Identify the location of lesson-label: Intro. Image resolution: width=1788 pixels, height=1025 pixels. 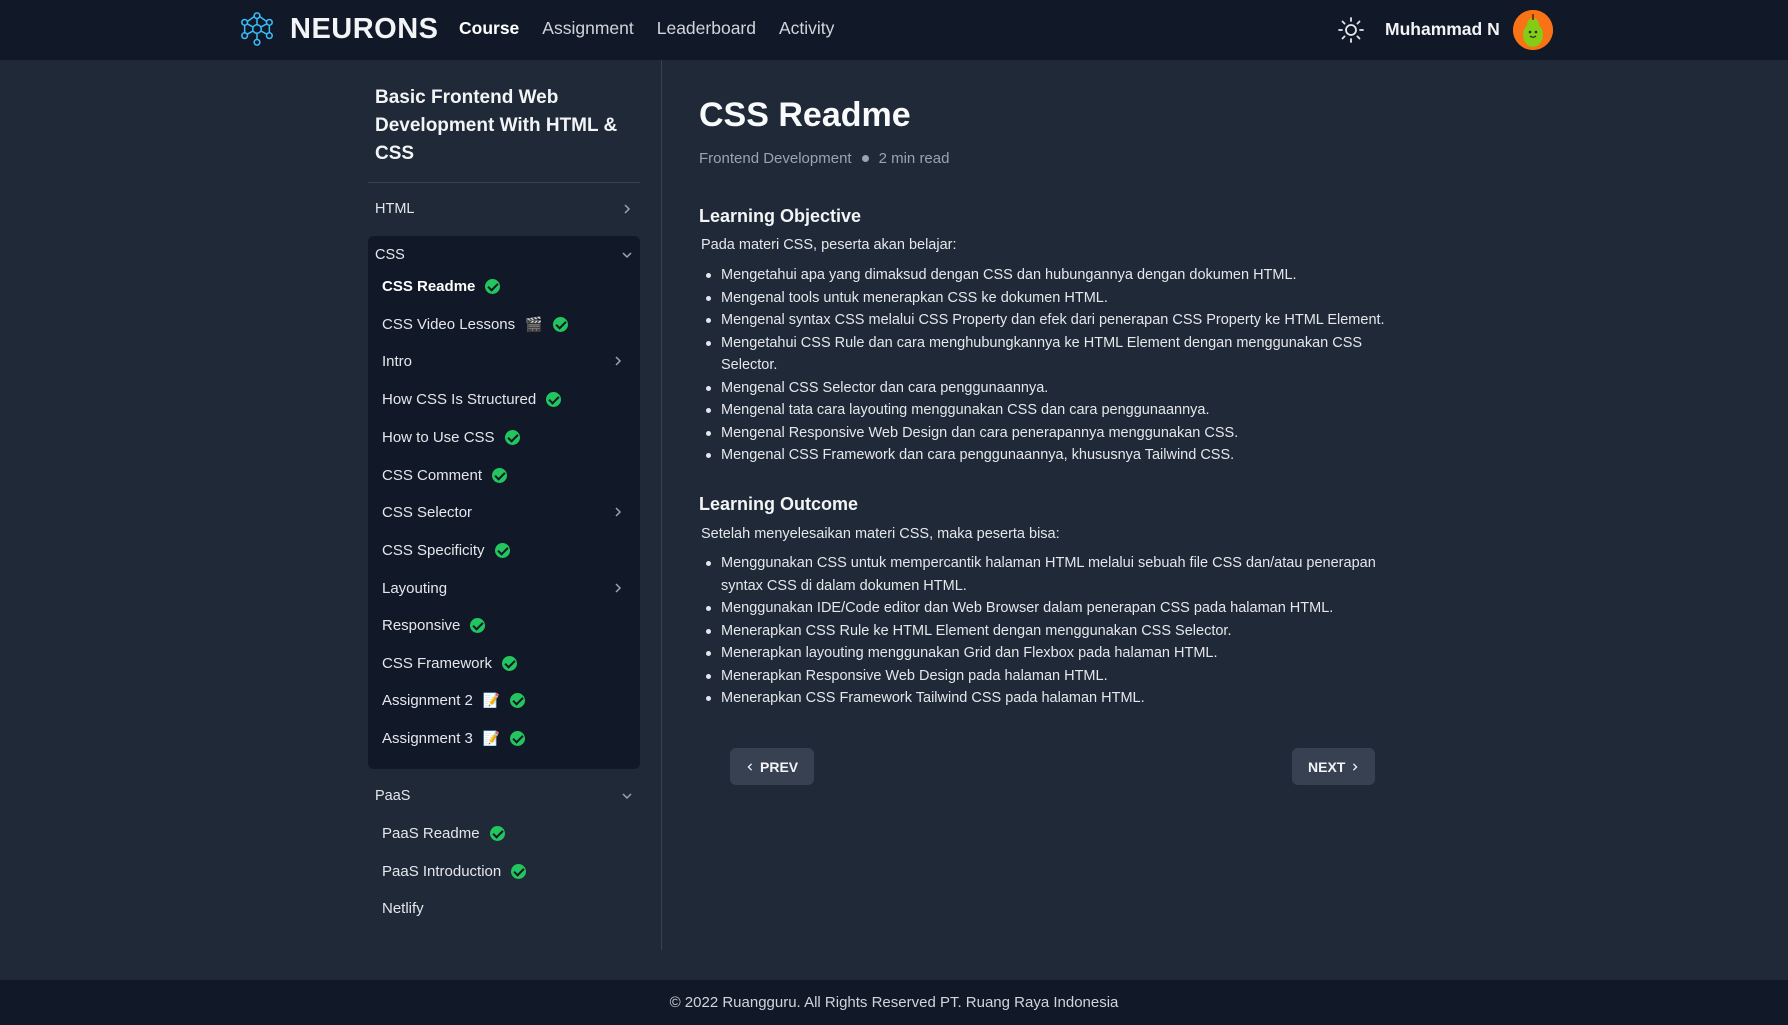
(397, 361).